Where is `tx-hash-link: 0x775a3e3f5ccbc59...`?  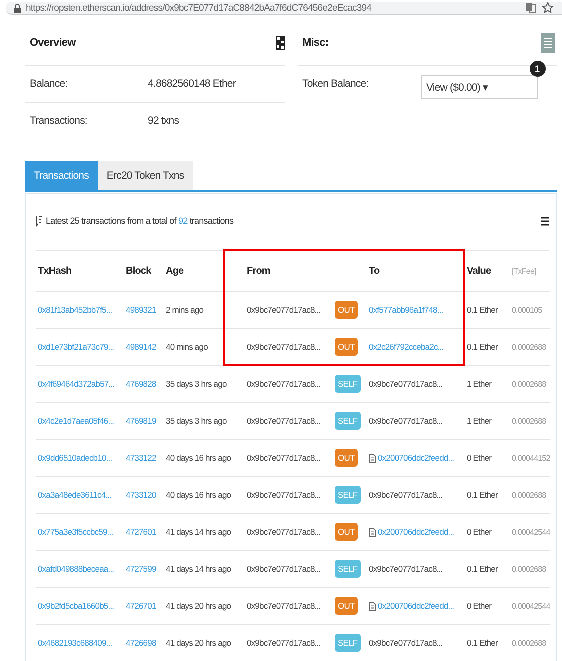 tx-hash-link: 0x775a3e3f5ccbc59... is located at coordinates (76, 532).